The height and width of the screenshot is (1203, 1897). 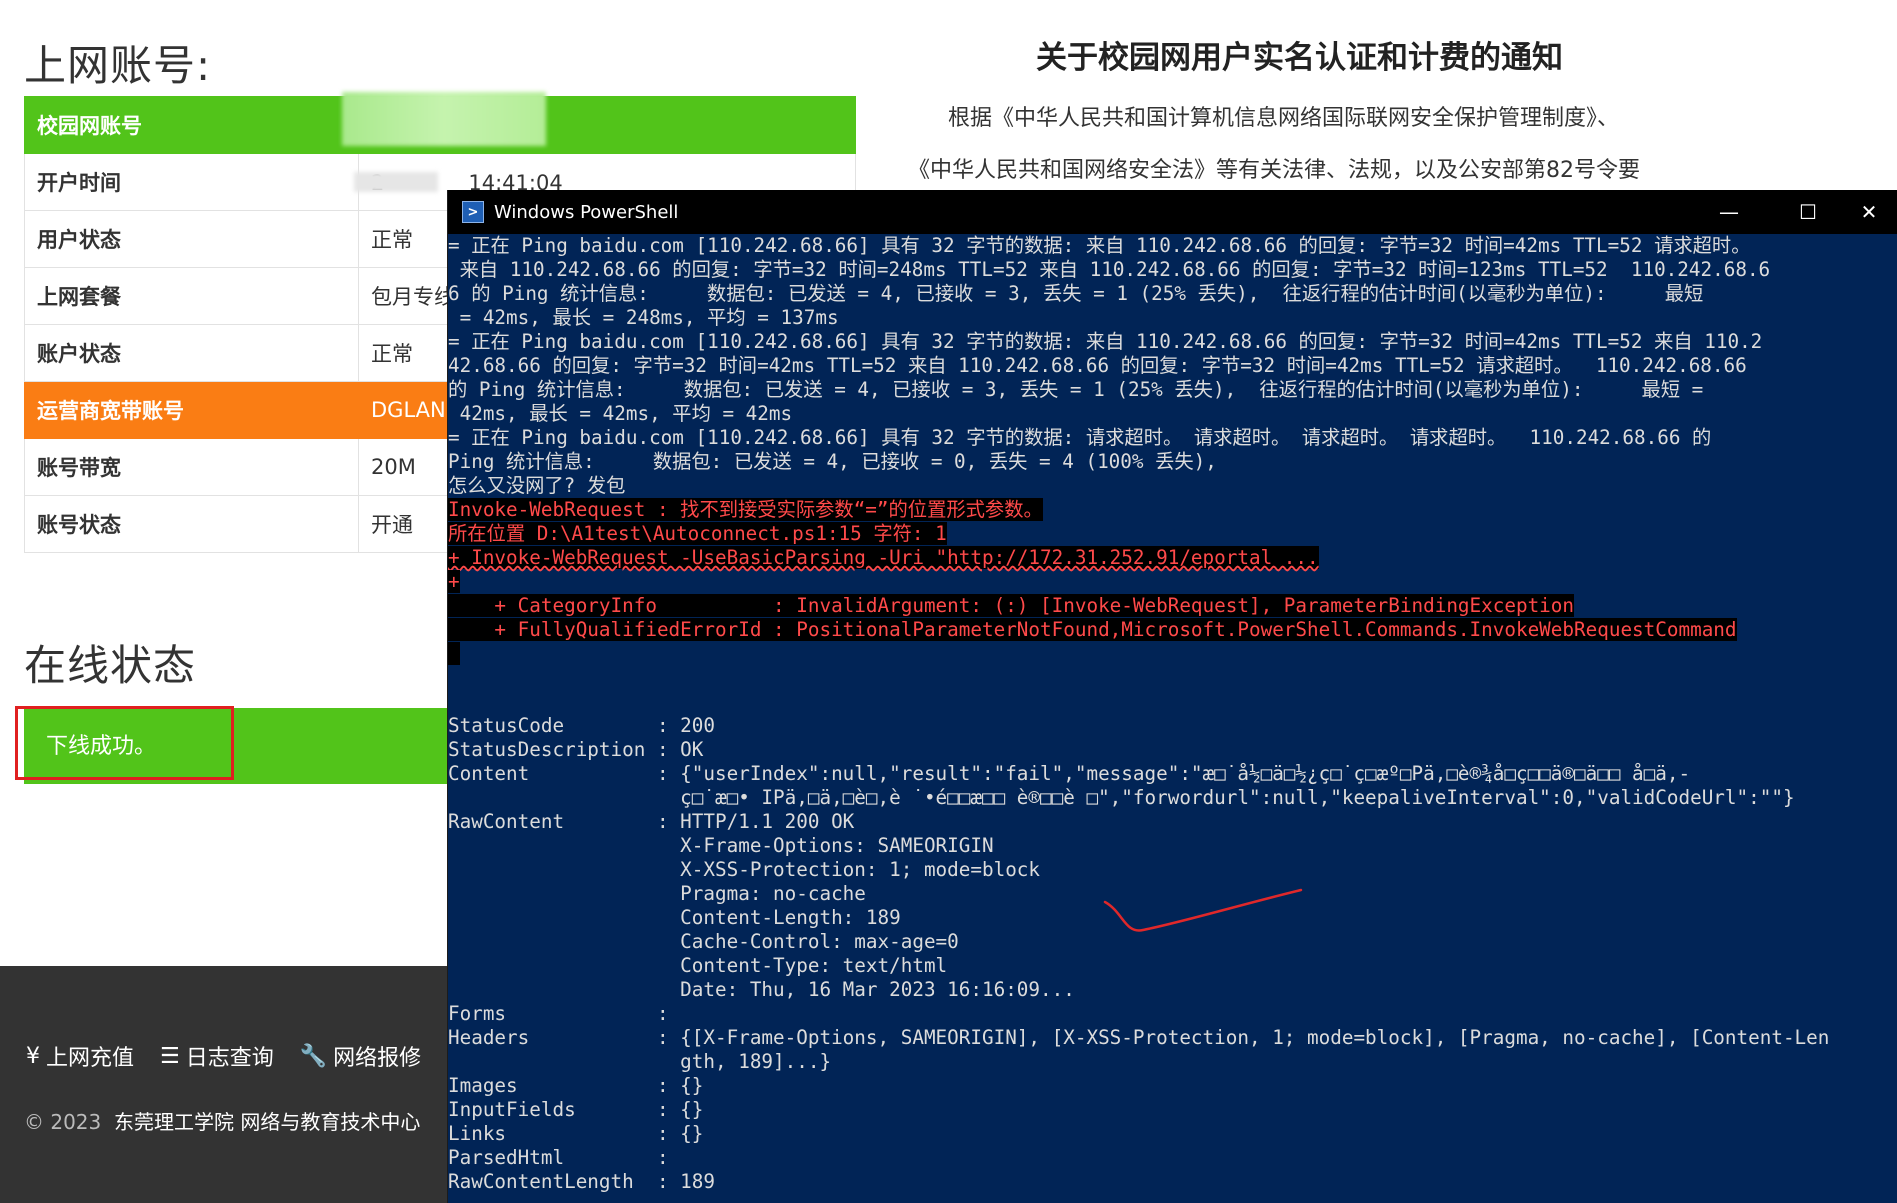 I want to click on wrench-icon: 🔧, so click(x=313, y=1056).